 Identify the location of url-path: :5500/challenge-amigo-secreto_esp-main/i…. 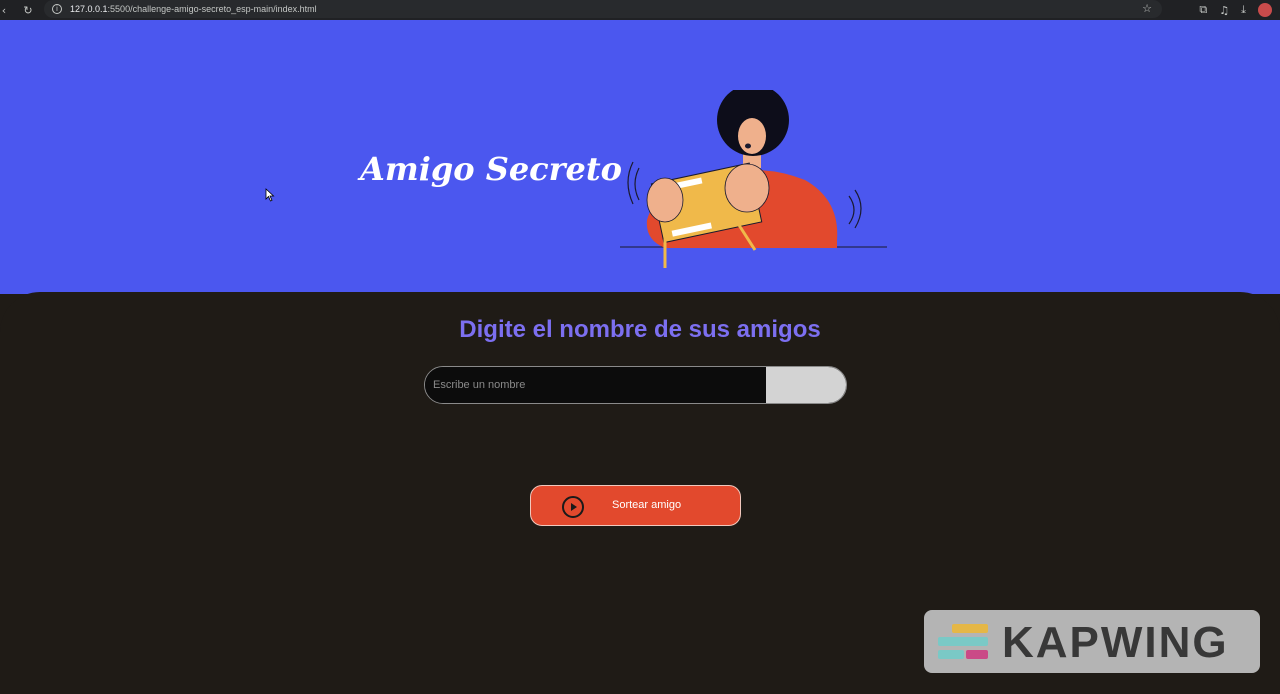
(212, 9).